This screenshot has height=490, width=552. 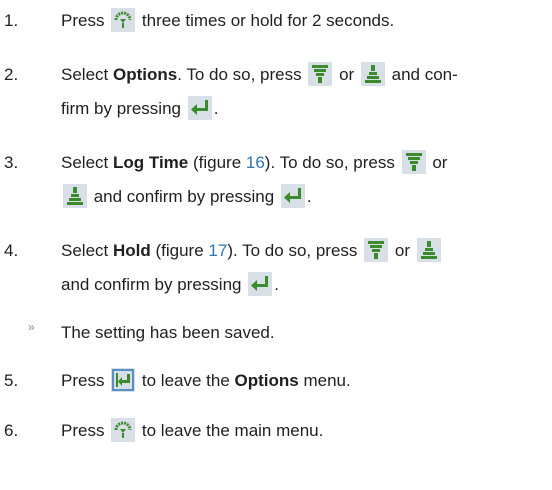 What do you see at coordinates (11, 250) in the screenshot?
I see `step-number: 4.` at bounding box center [11, 250].